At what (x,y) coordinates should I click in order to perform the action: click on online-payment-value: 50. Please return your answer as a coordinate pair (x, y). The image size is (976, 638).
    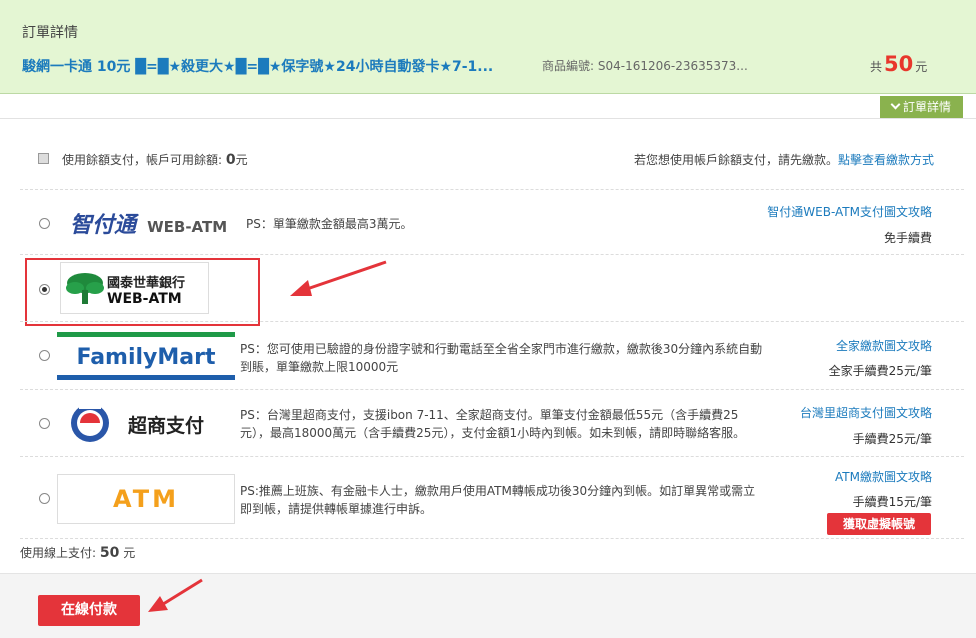
    Looking at the image, I should click on (109, 553).